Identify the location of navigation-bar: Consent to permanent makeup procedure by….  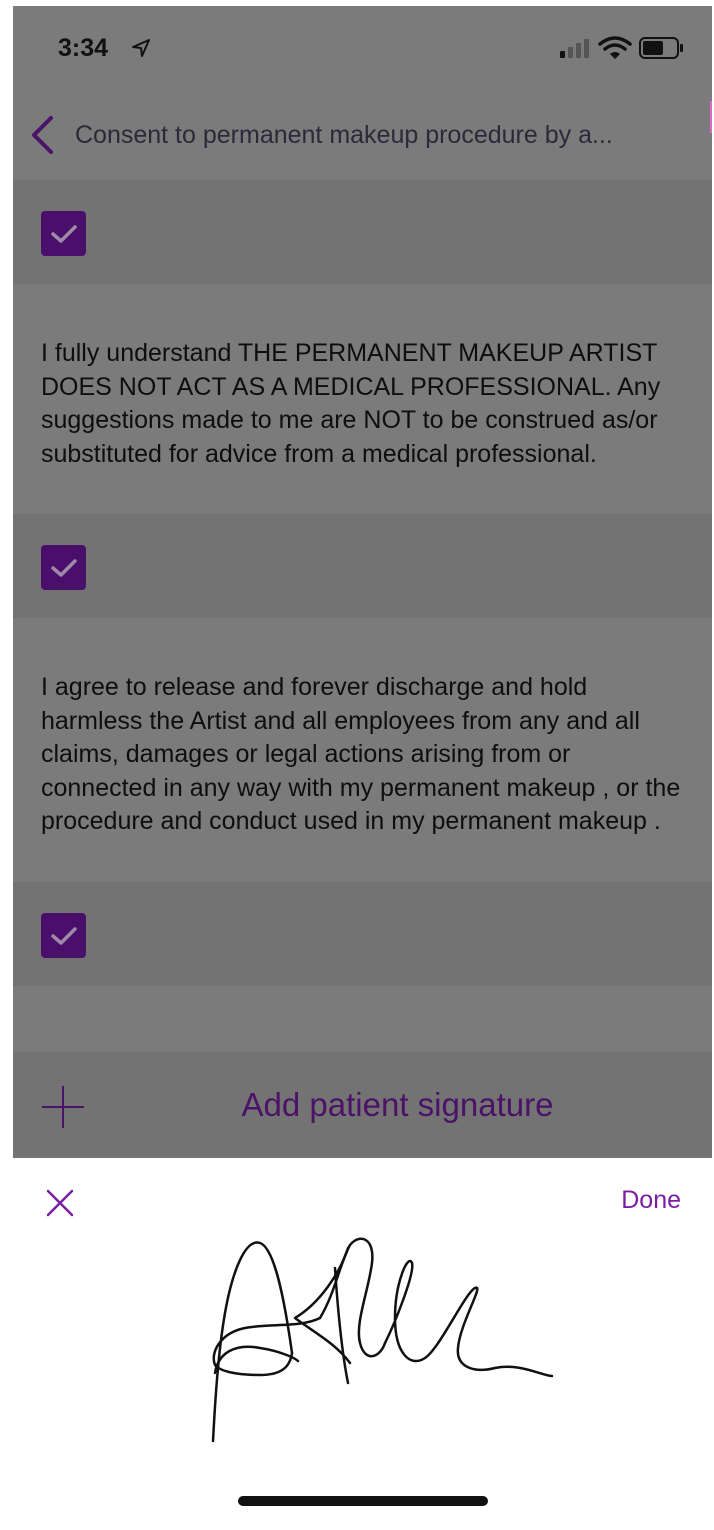
(362, 137).